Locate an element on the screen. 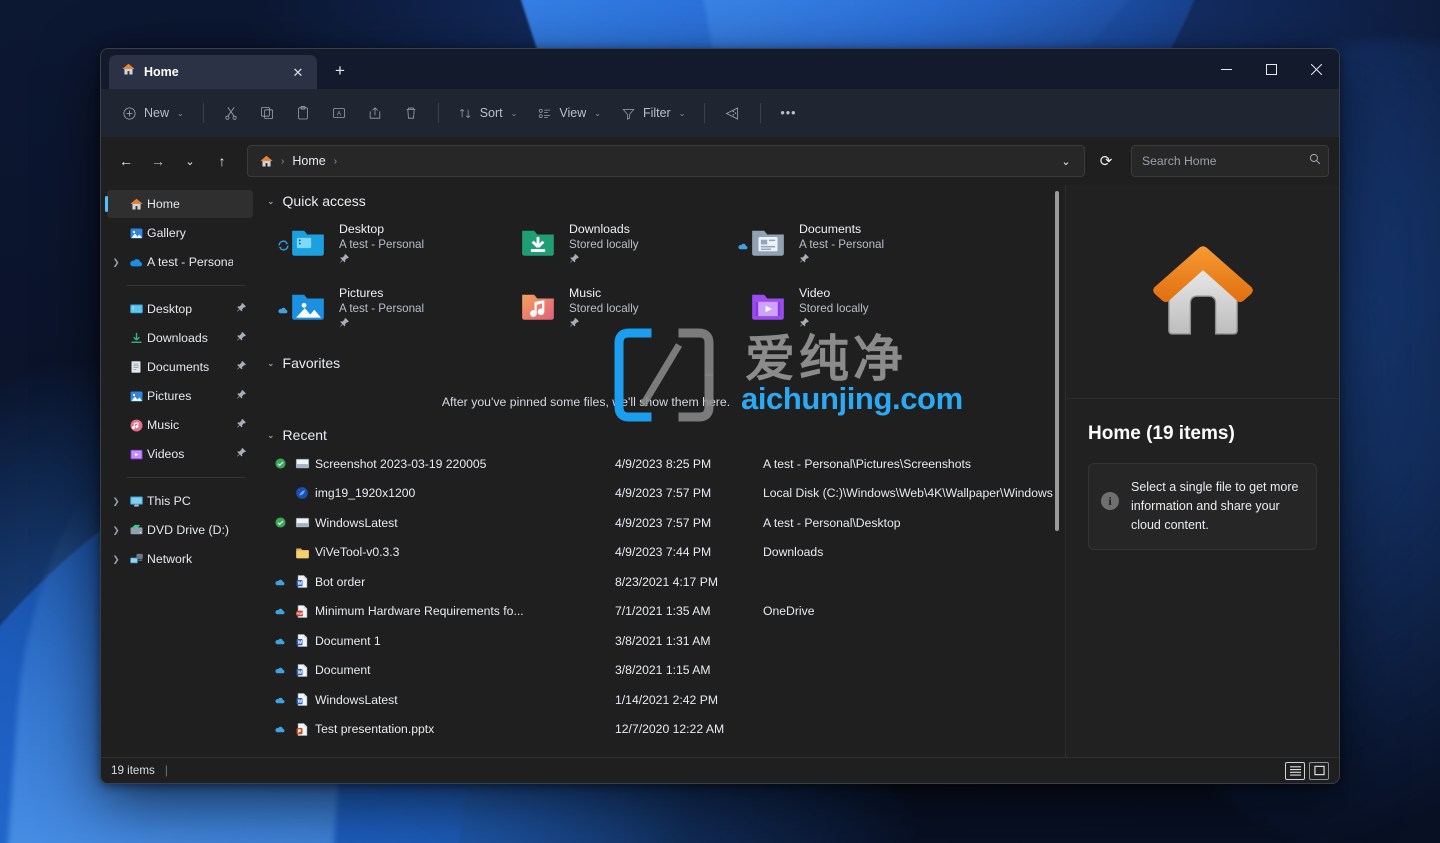  new-button: New ⌄ is located at coordinates (153, 113).